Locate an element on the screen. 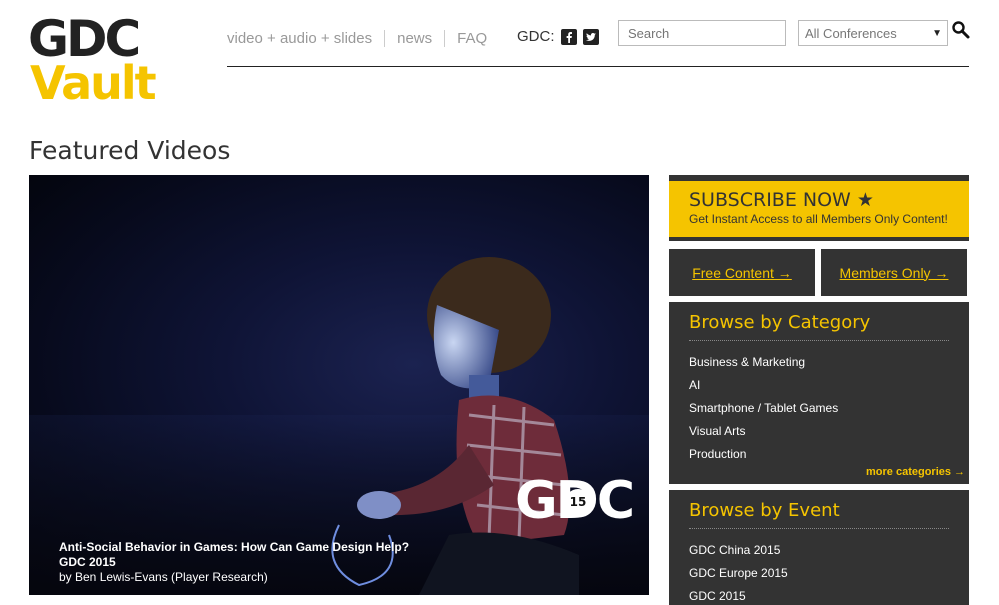  free-content-button: Free Content → is located at coordinates (742, 272).